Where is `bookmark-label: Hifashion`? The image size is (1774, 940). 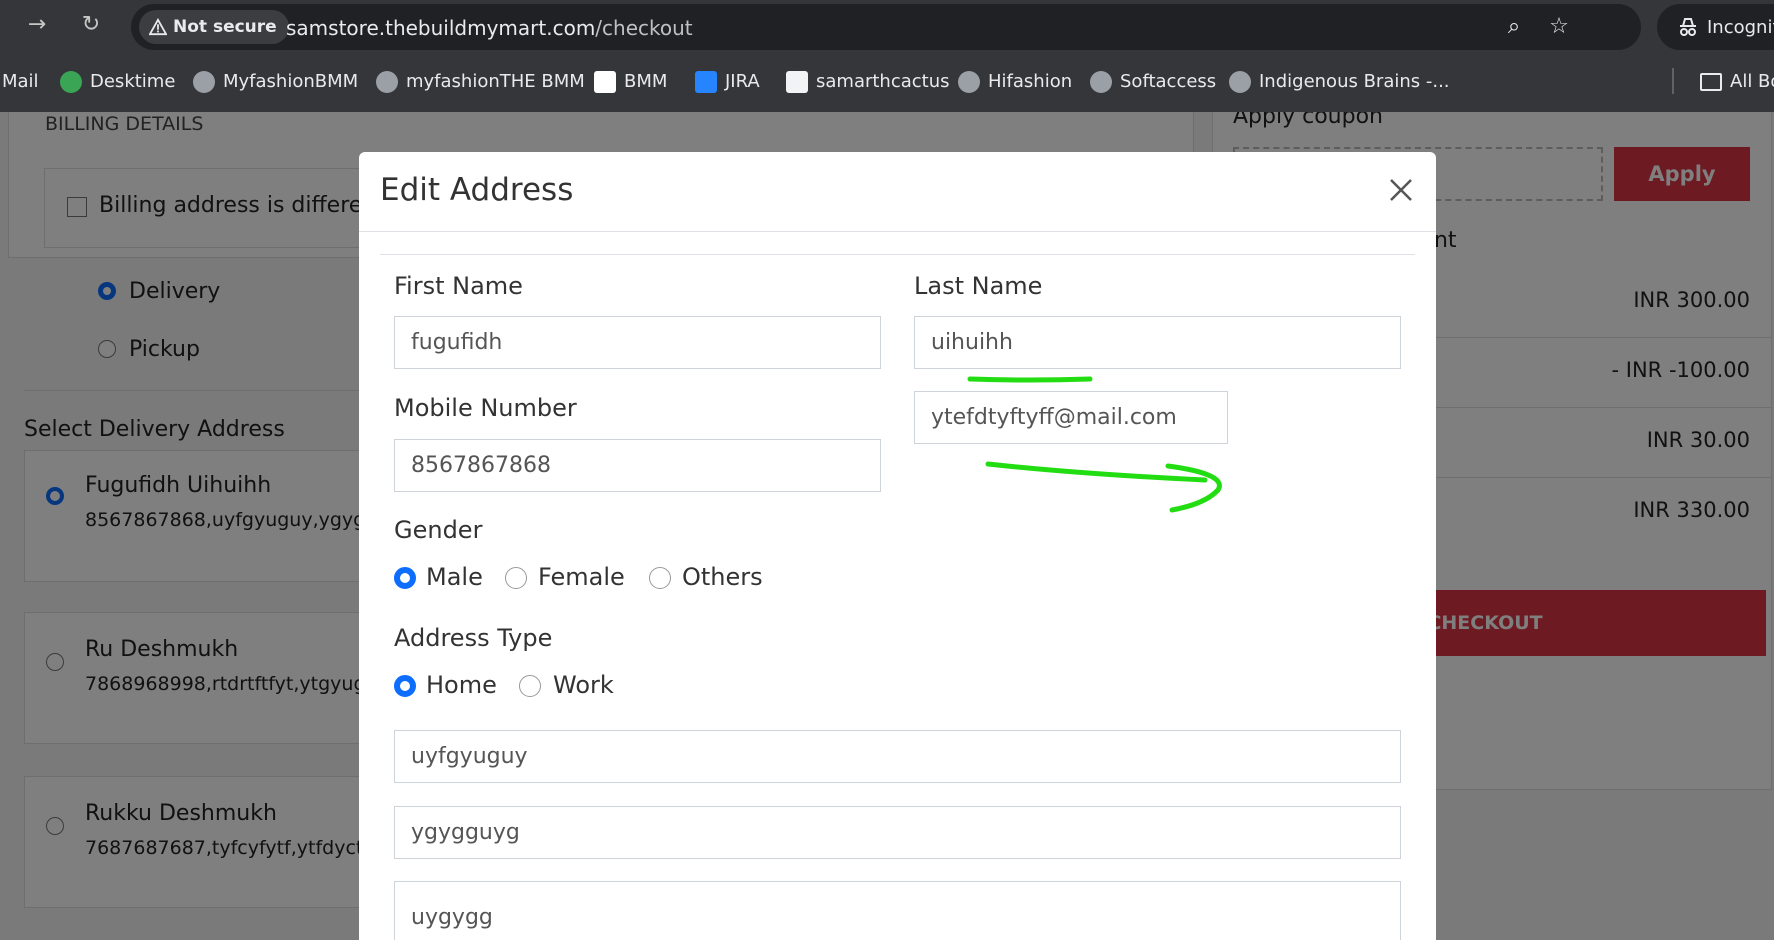
bookmark-label: Hifashion is located at coordinates (1030, 81).